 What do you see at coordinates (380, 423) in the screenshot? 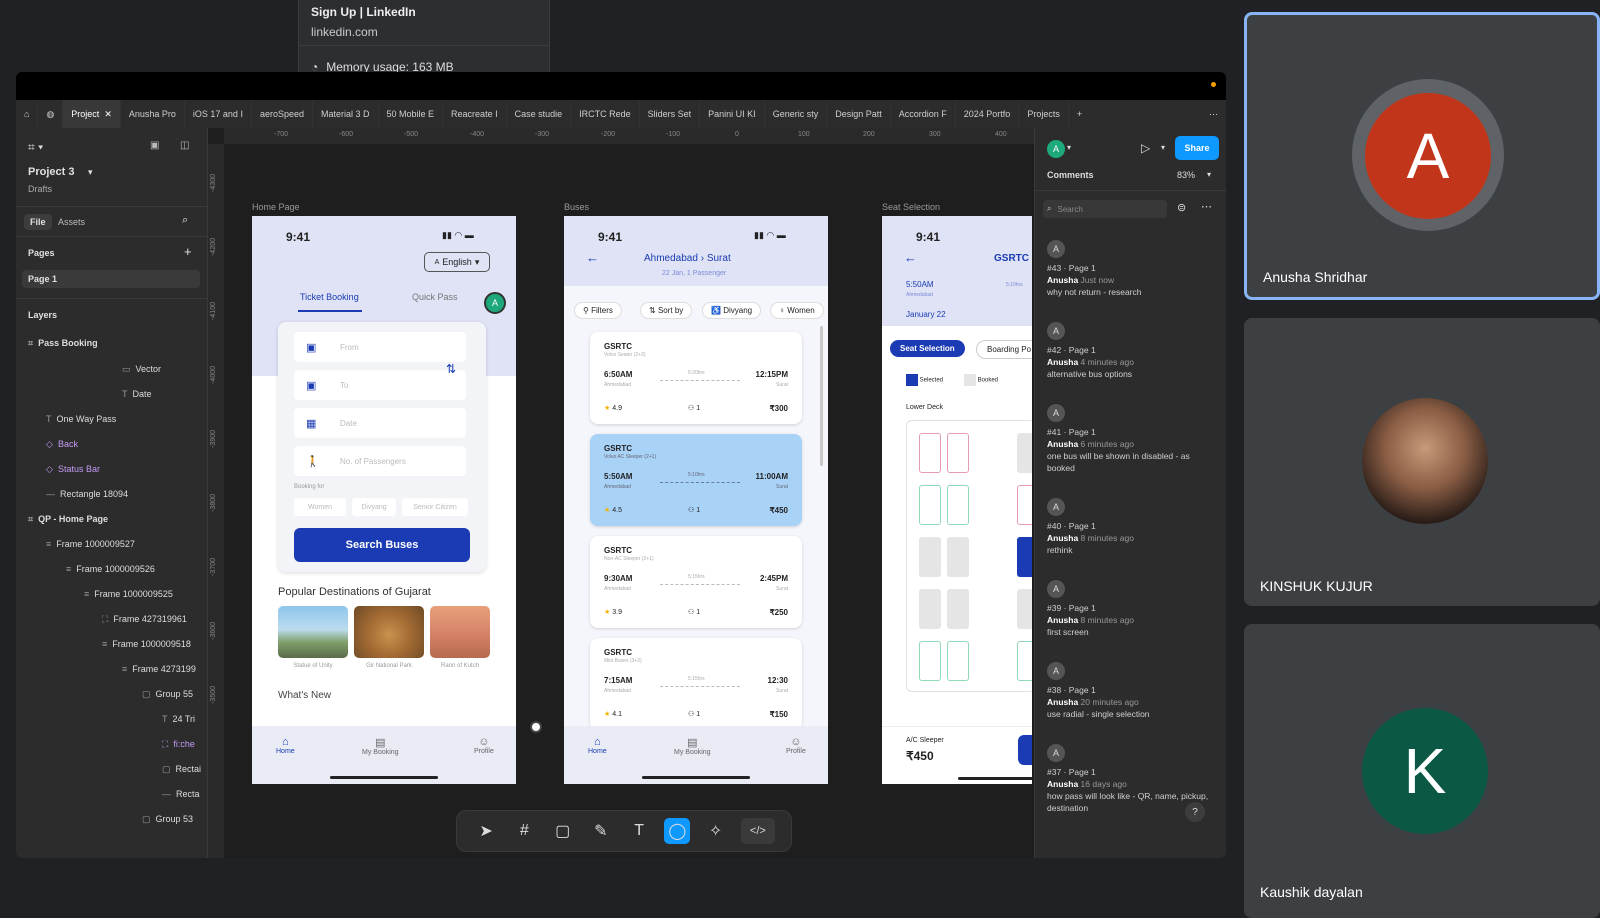
I see `date-field: ▦ Date` at bounding box center [380, 423].